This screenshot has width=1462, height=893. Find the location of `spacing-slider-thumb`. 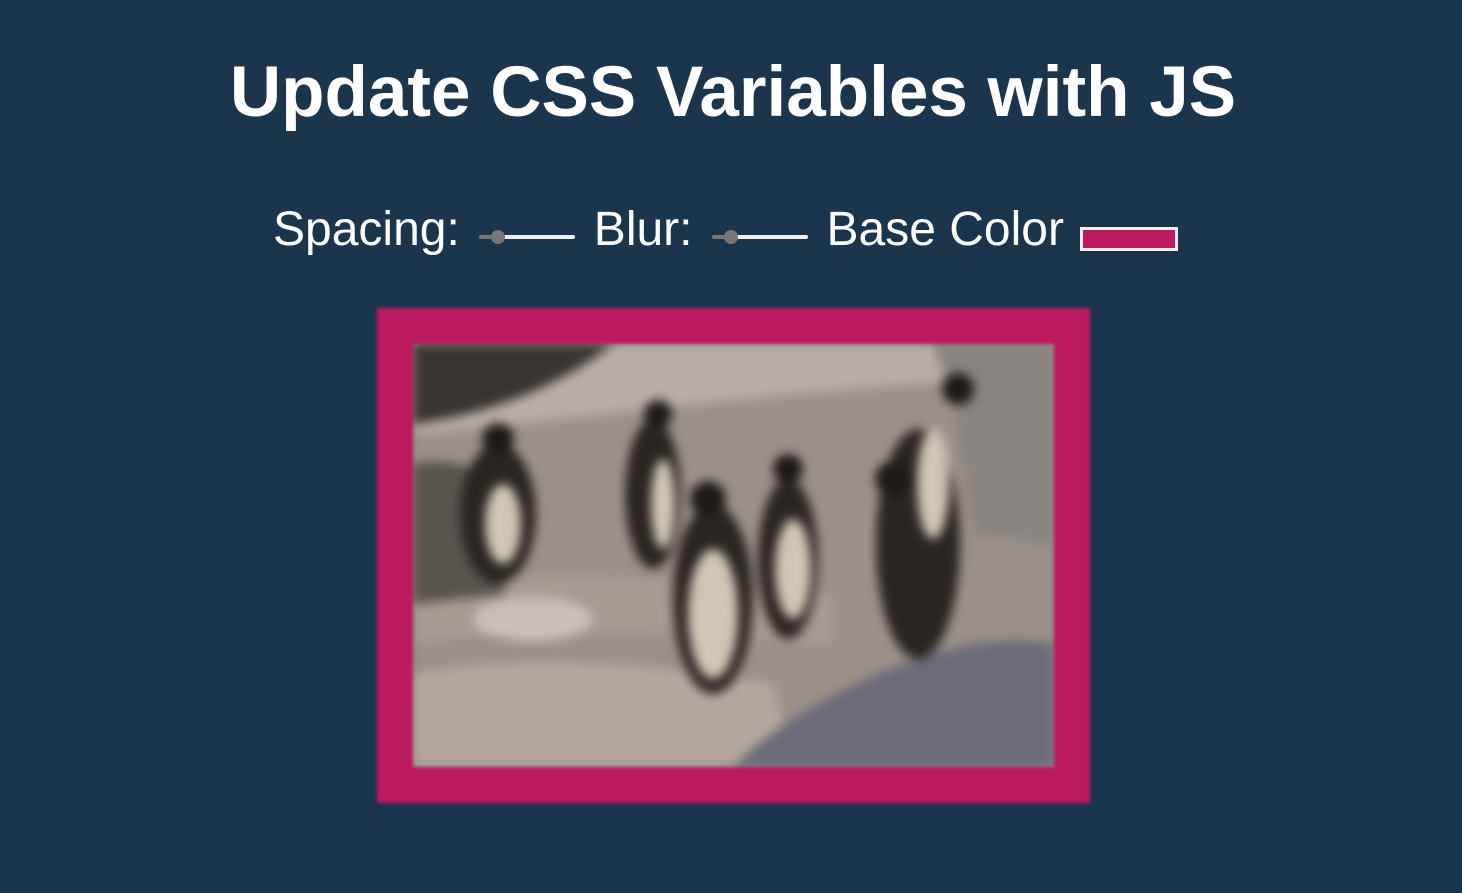

spacing-slider-thumb is located at coordinates (497, 237).